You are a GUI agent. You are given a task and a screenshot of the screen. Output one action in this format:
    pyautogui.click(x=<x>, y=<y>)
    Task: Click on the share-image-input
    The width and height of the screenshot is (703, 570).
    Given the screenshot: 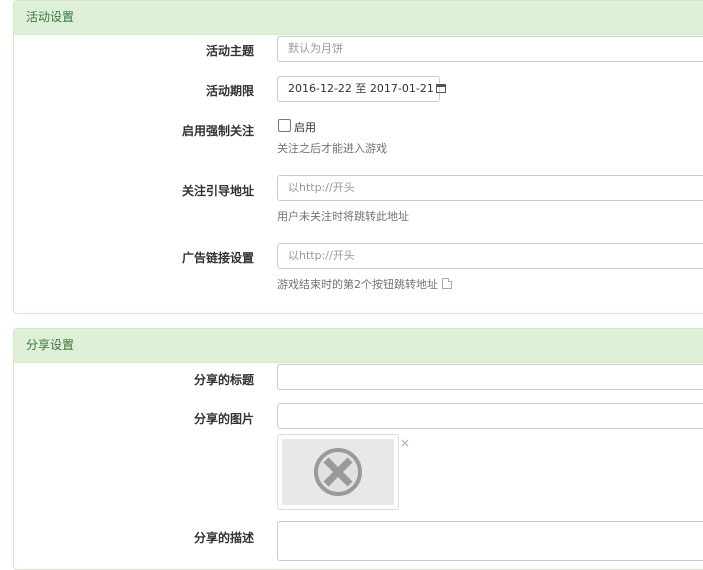 What is the action you would take?
    pyautogui.click(x=490, y=416)
    